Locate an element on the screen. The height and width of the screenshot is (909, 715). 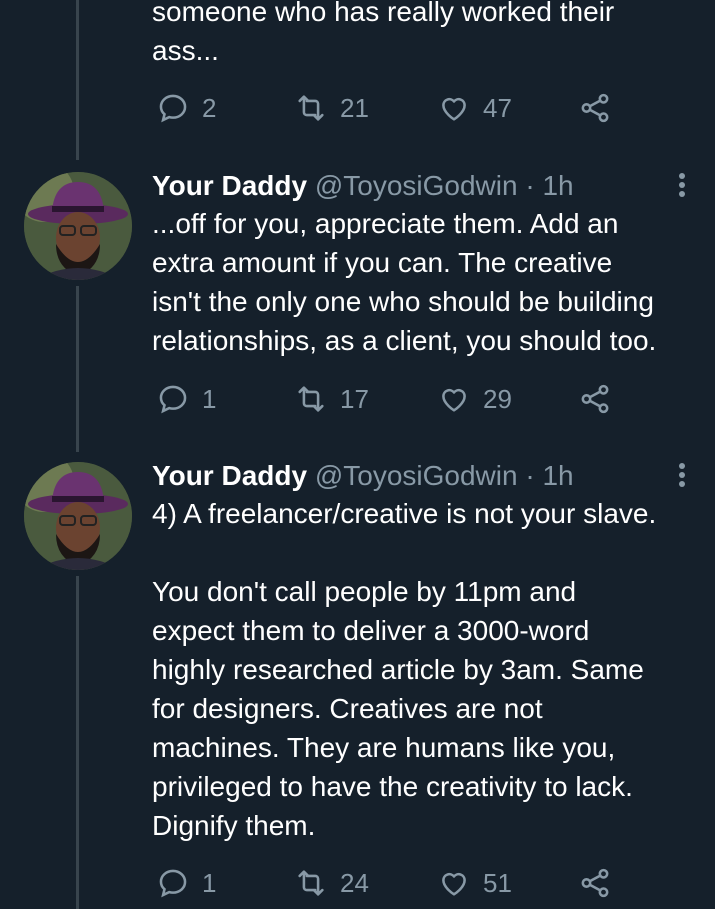
retweet-button: 17 is located at coordinates (331, 399).